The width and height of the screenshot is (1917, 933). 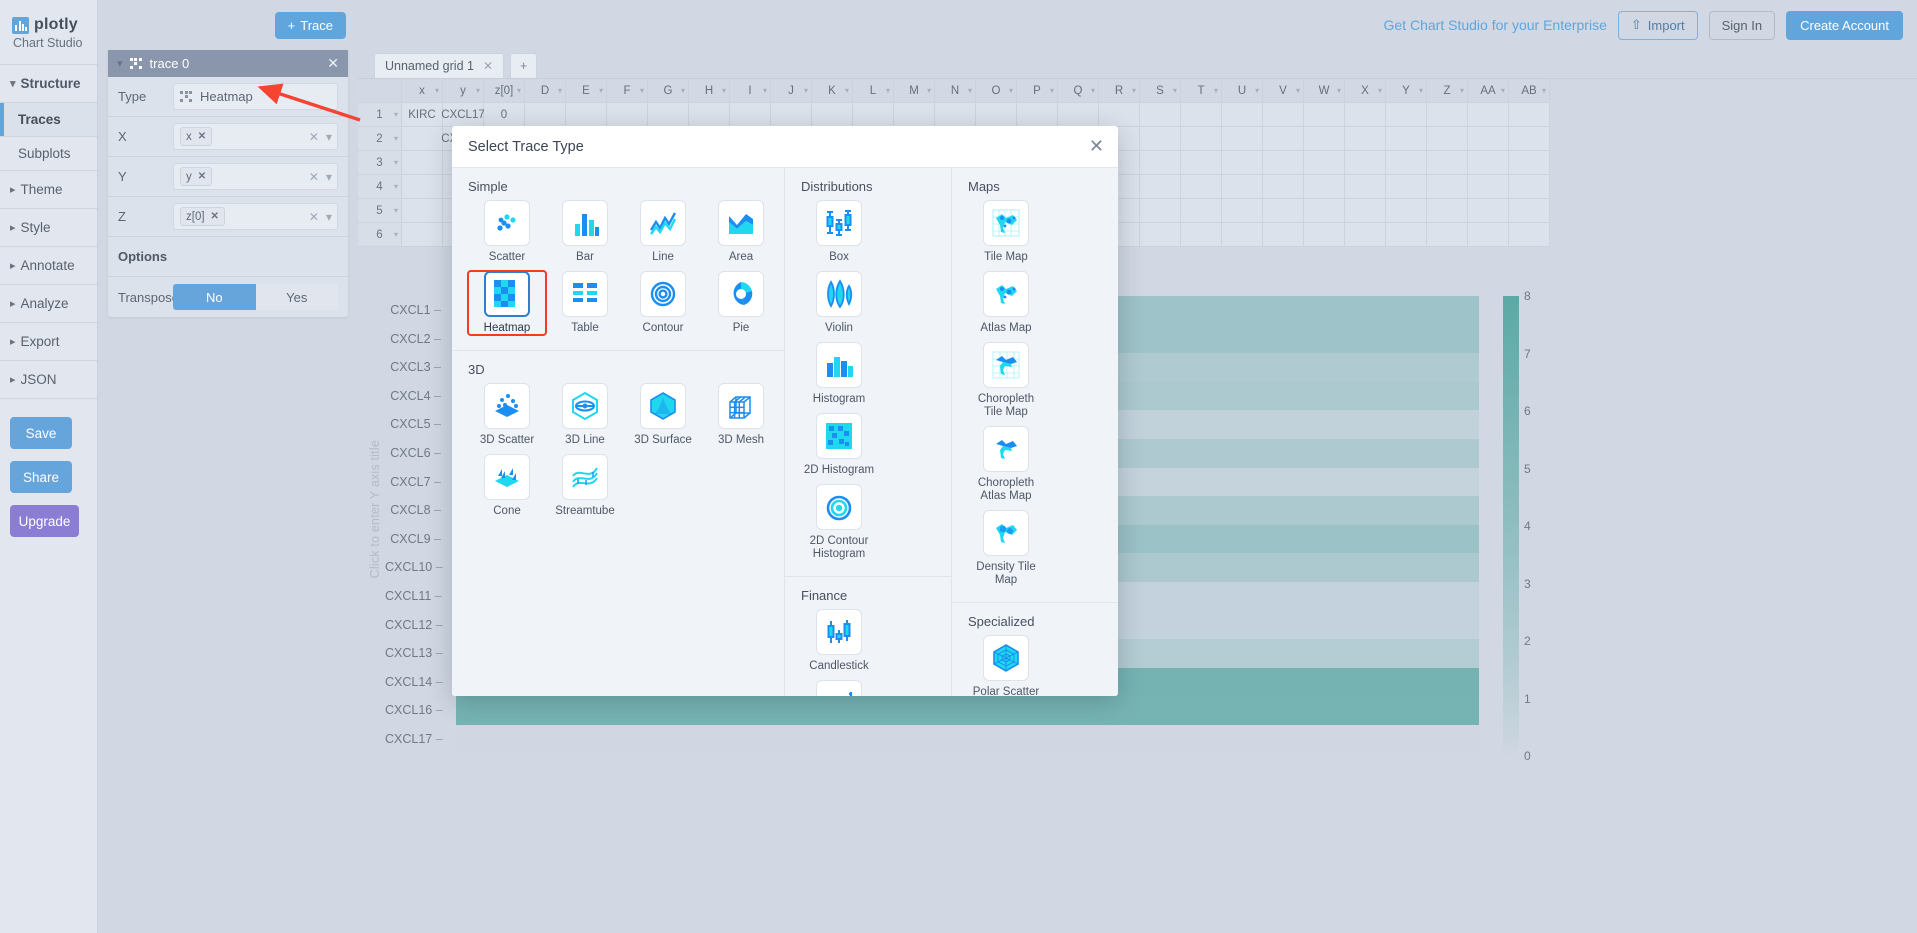 I want to click on section-title: Distributions, so click(x=837, y=186).